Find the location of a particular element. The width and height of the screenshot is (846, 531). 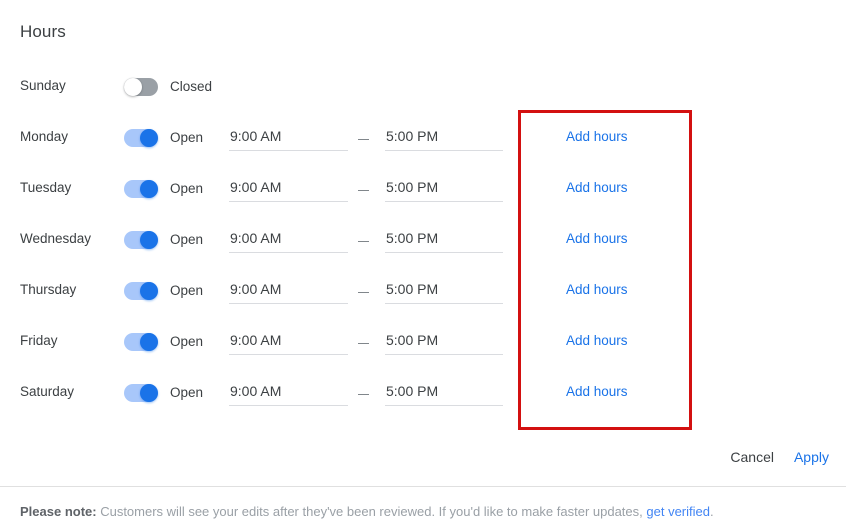

table-row: Wednesday Open 9:00 AM 5:00 PM Add hours is located at coordinates (423, 242).